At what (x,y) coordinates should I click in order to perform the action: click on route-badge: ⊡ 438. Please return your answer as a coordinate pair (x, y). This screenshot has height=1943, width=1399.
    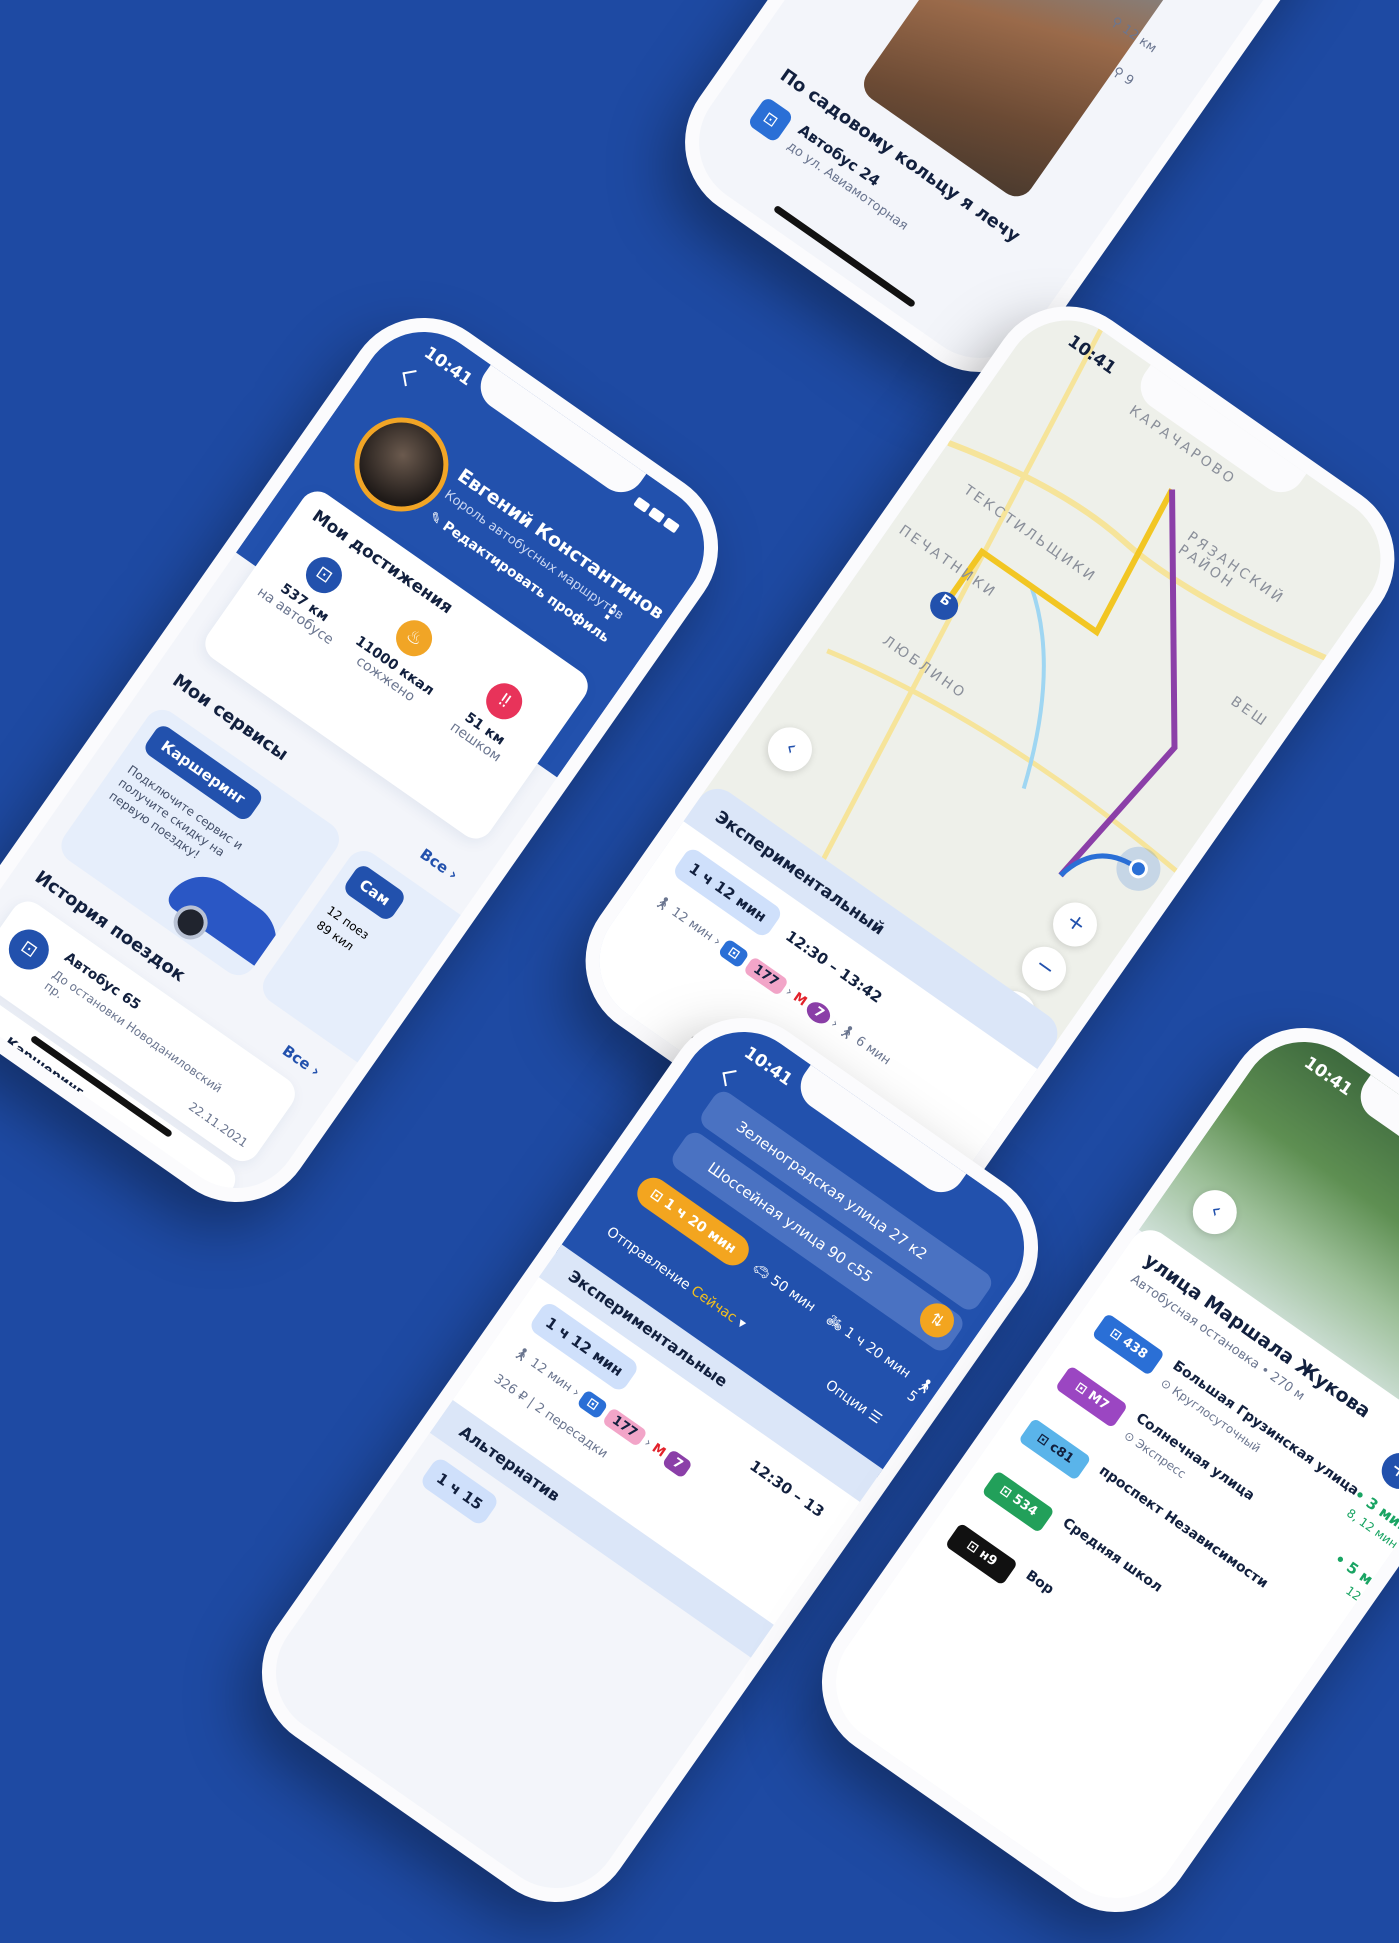
    Looking at the image, I should click on (1128, 1344).